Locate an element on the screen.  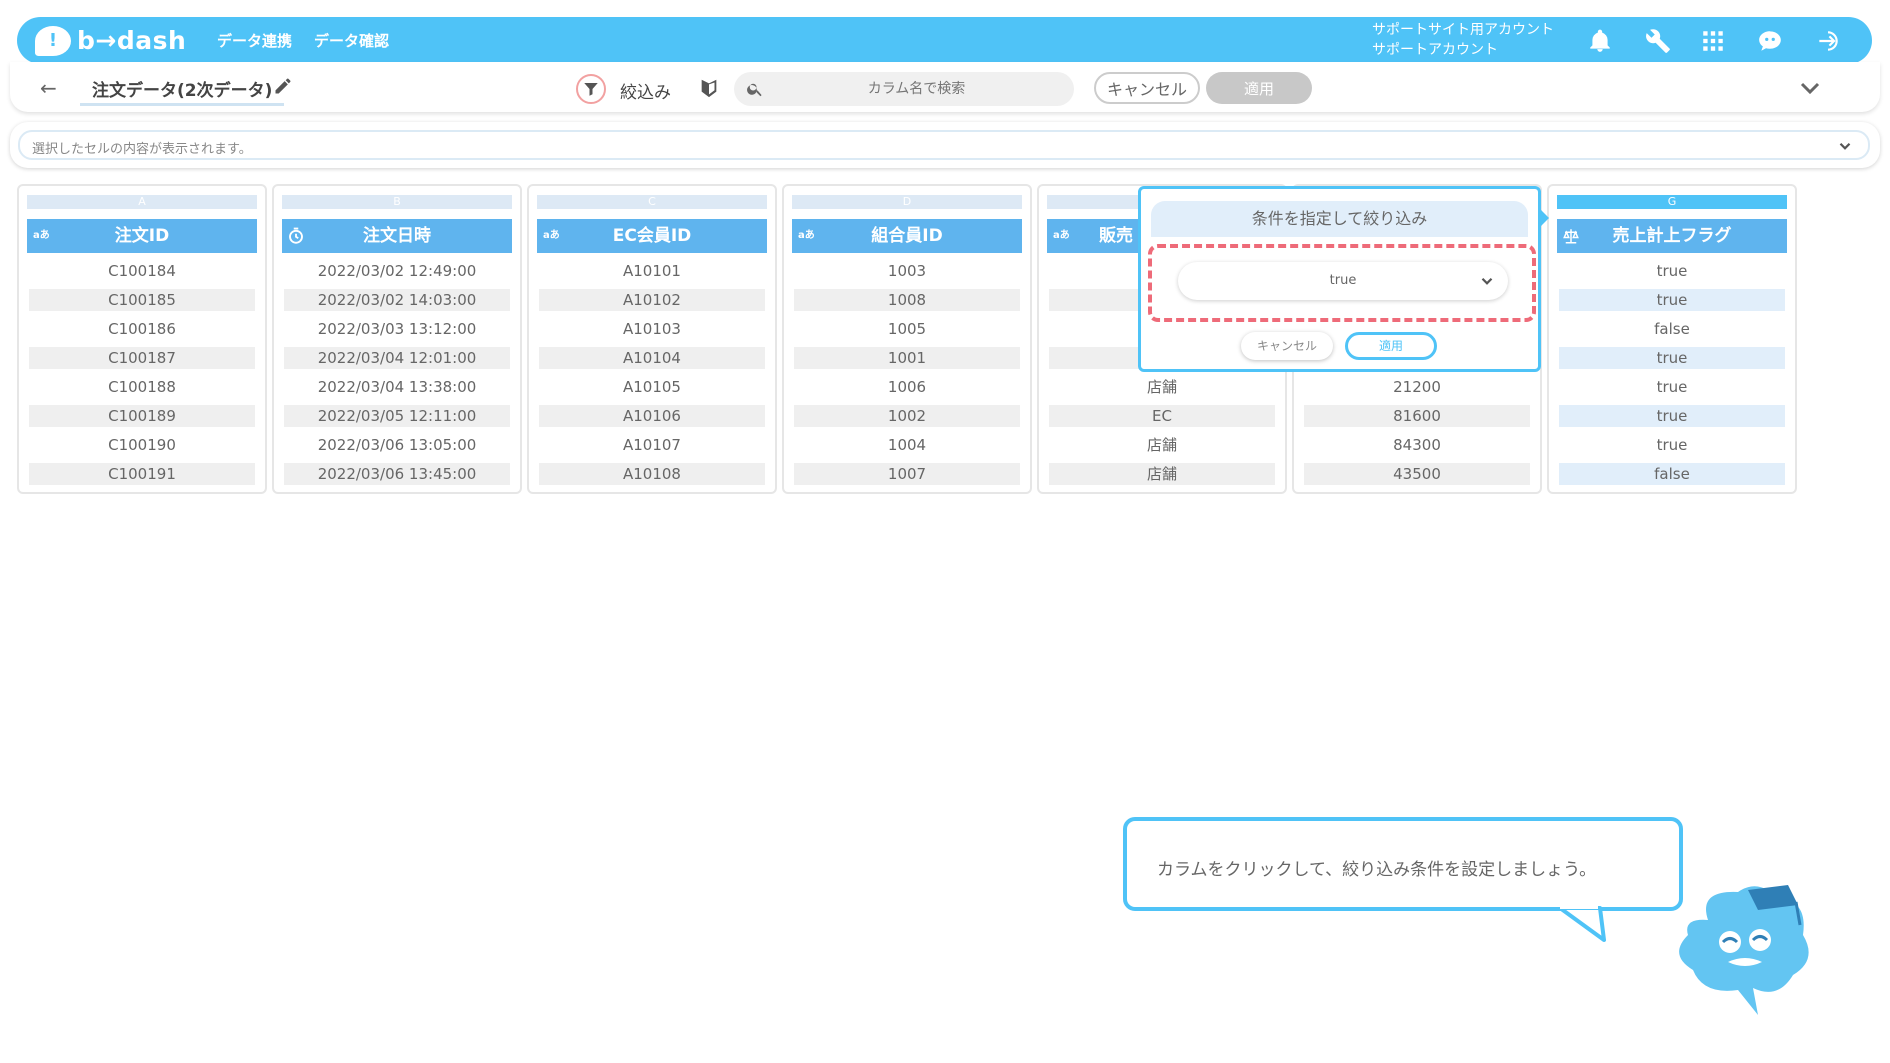
wrench-icon is located at coordinates (1658, 41).